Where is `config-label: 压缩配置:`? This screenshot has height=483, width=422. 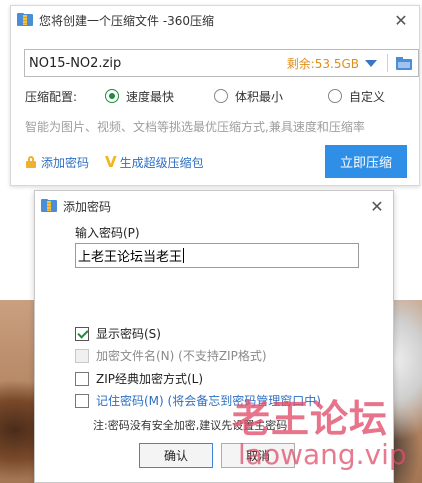 config-label: 压缩配置: is located at coordinates (51, 96).